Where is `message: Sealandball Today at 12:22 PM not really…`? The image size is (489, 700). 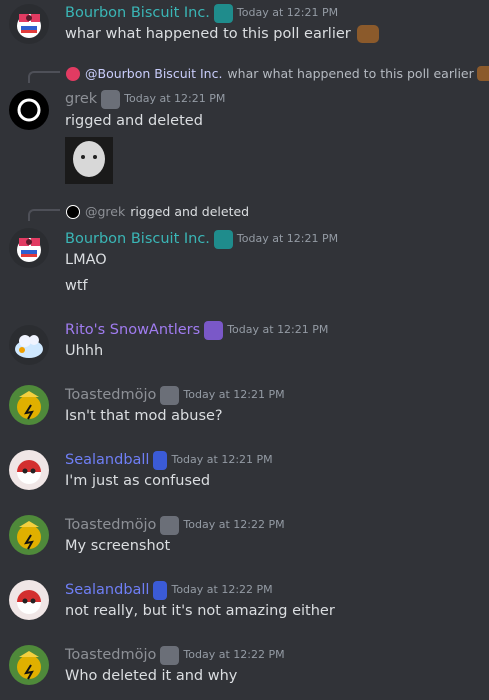 message: Sealandball Today at 12:22 PM not really… is located at coordinates (244, 602).